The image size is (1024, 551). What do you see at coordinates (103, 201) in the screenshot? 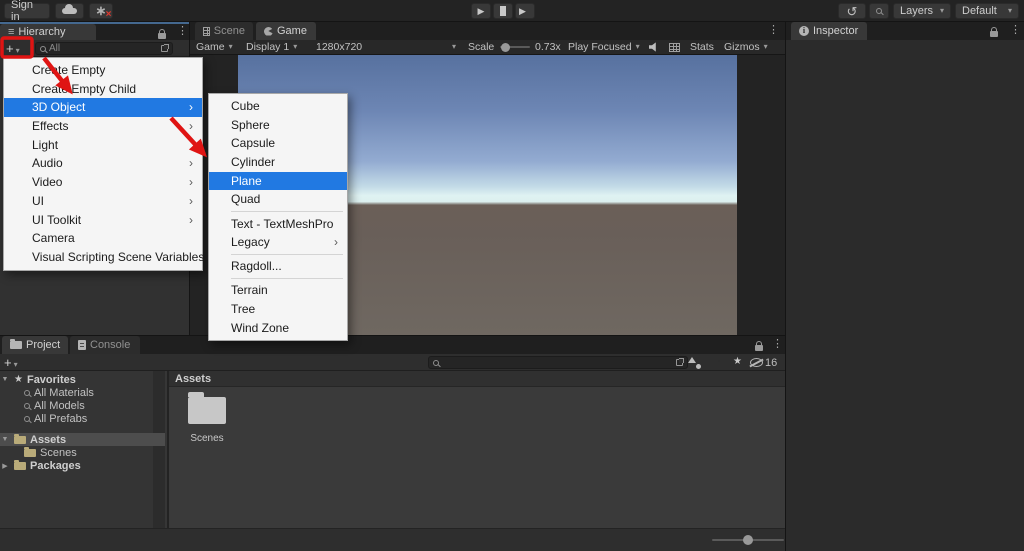
I see `menu-item-ui: UI ›` at bounding box center [103, 201].